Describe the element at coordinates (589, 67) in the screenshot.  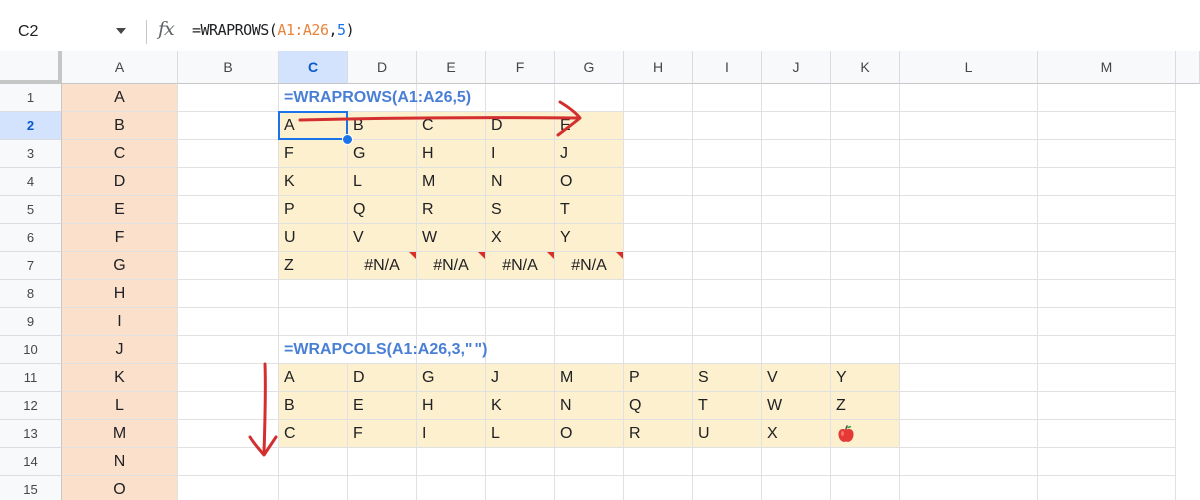
I see `column-header-g: G` at that location.